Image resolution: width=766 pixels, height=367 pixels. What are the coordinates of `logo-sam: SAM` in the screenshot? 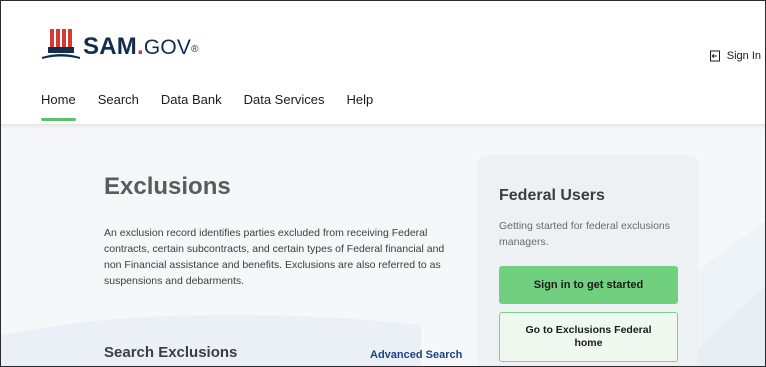 It's located at (110, 46).